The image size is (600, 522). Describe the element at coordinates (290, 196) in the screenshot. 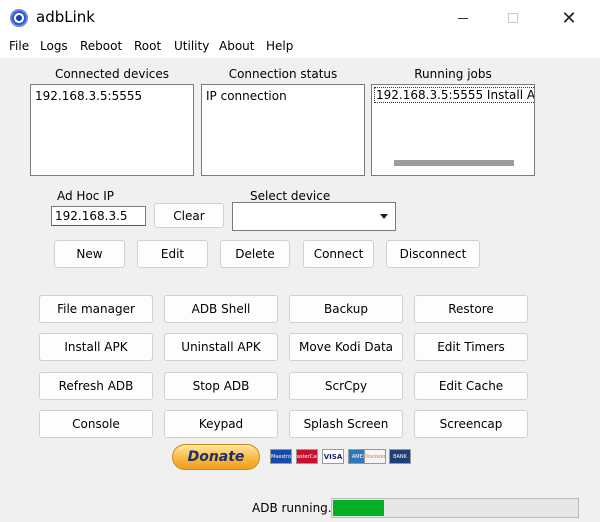

I see `select-device-label: Select device` at that location.